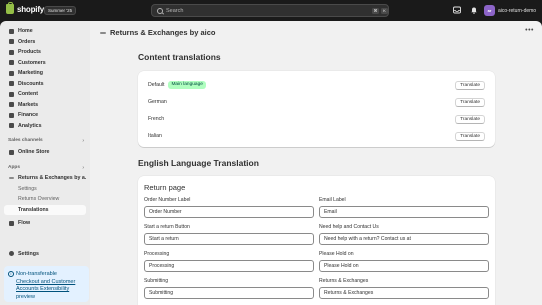 The image size is (542, 305). What do you see at coordinates (187, 85) in the screenshot?
I see `main-language-badge: Main language` at bounding box center [187, 85].